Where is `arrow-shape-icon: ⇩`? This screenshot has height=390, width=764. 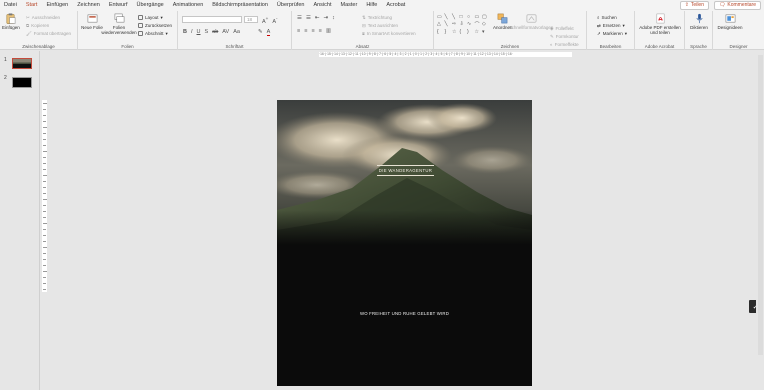
arrow-shape-icon: ⇩ is located at coordinates (463, 24).